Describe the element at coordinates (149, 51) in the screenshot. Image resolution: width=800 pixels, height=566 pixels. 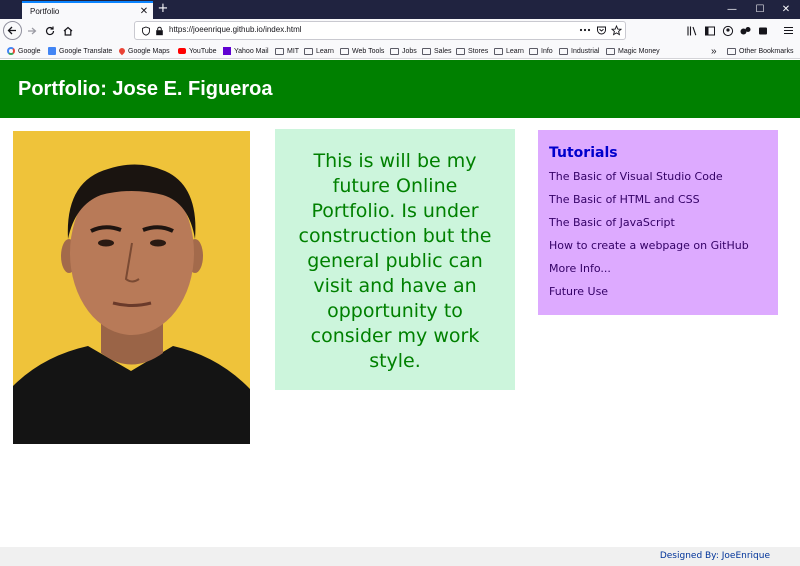
I see `bookmark-label: Google Maps` at that location.